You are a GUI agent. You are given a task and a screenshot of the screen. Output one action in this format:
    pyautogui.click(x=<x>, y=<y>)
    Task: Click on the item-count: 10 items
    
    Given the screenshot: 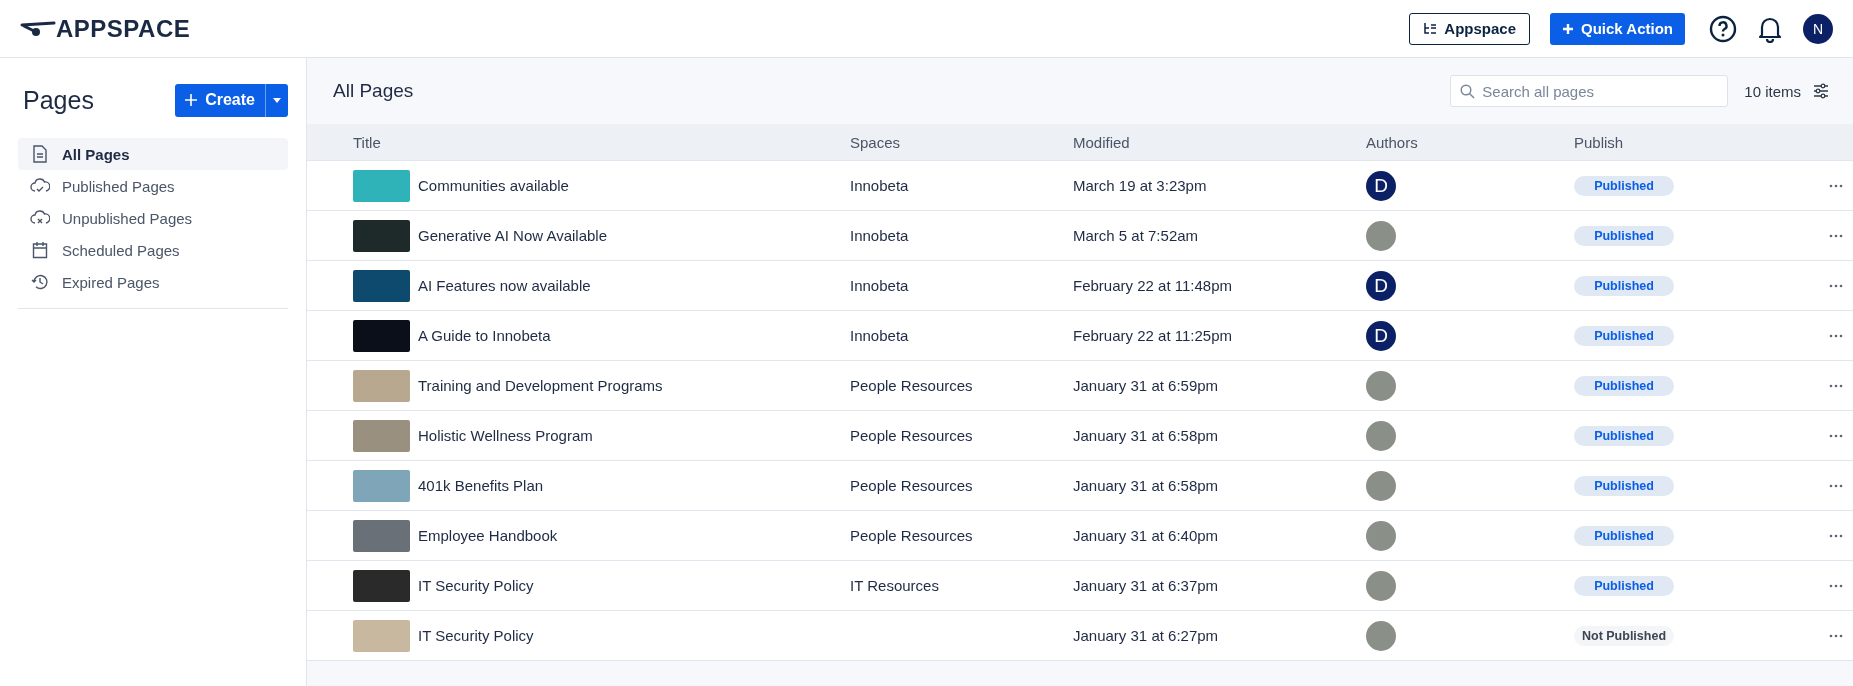 What is the action you would take?
    pyautogui.click(x=1772, y=91)
    